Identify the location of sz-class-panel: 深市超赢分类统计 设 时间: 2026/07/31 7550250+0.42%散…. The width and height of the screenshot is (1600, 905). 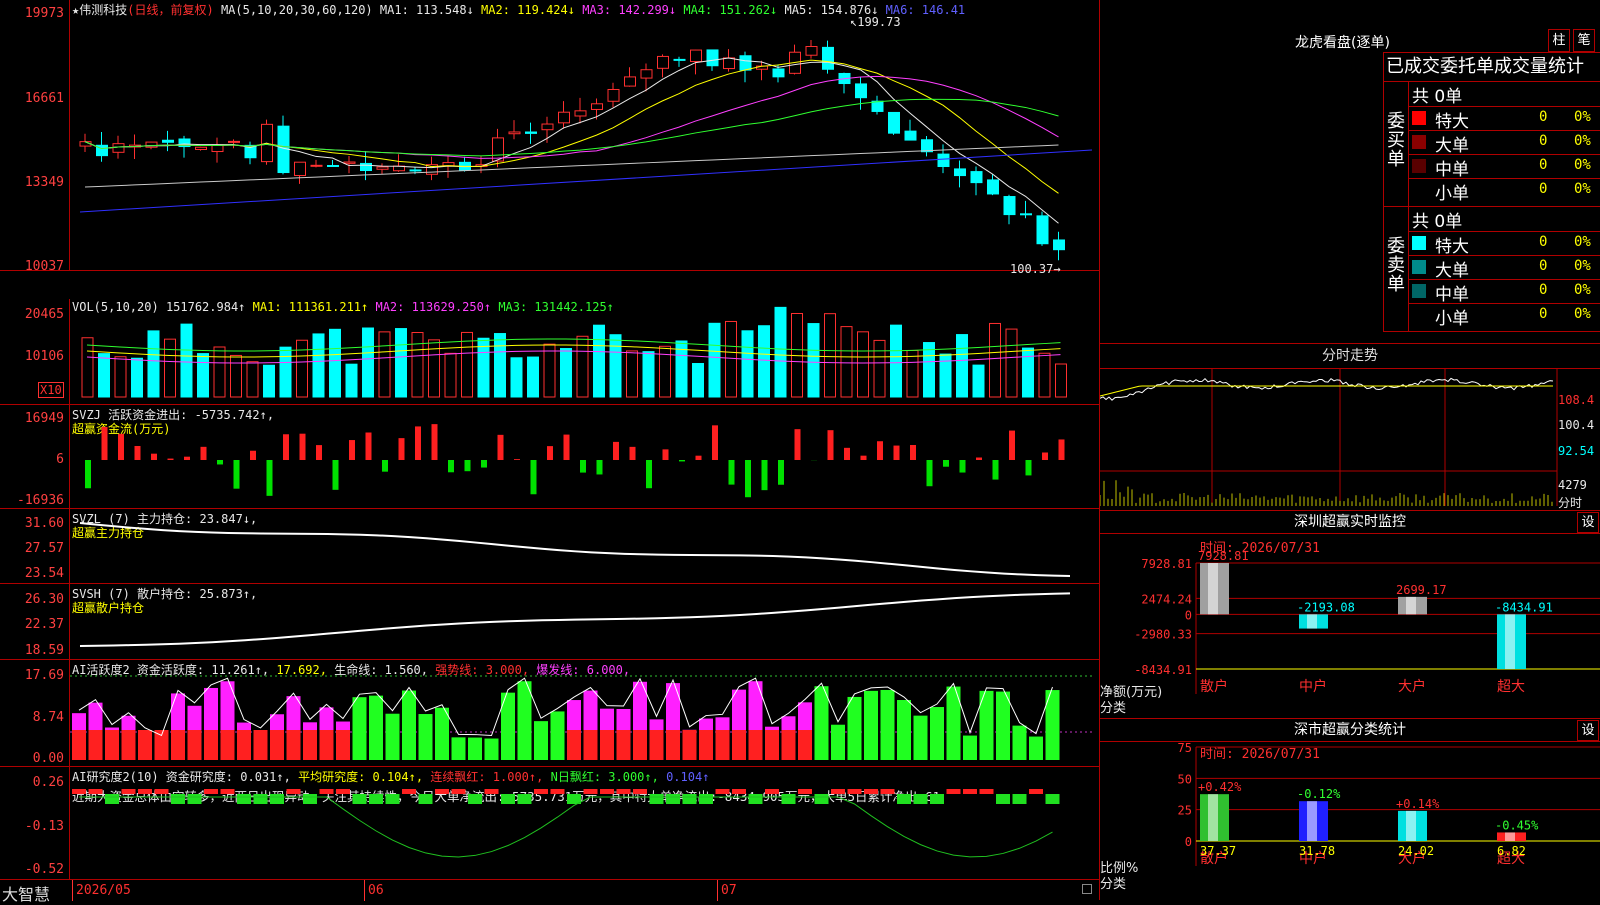
(1350, 809).